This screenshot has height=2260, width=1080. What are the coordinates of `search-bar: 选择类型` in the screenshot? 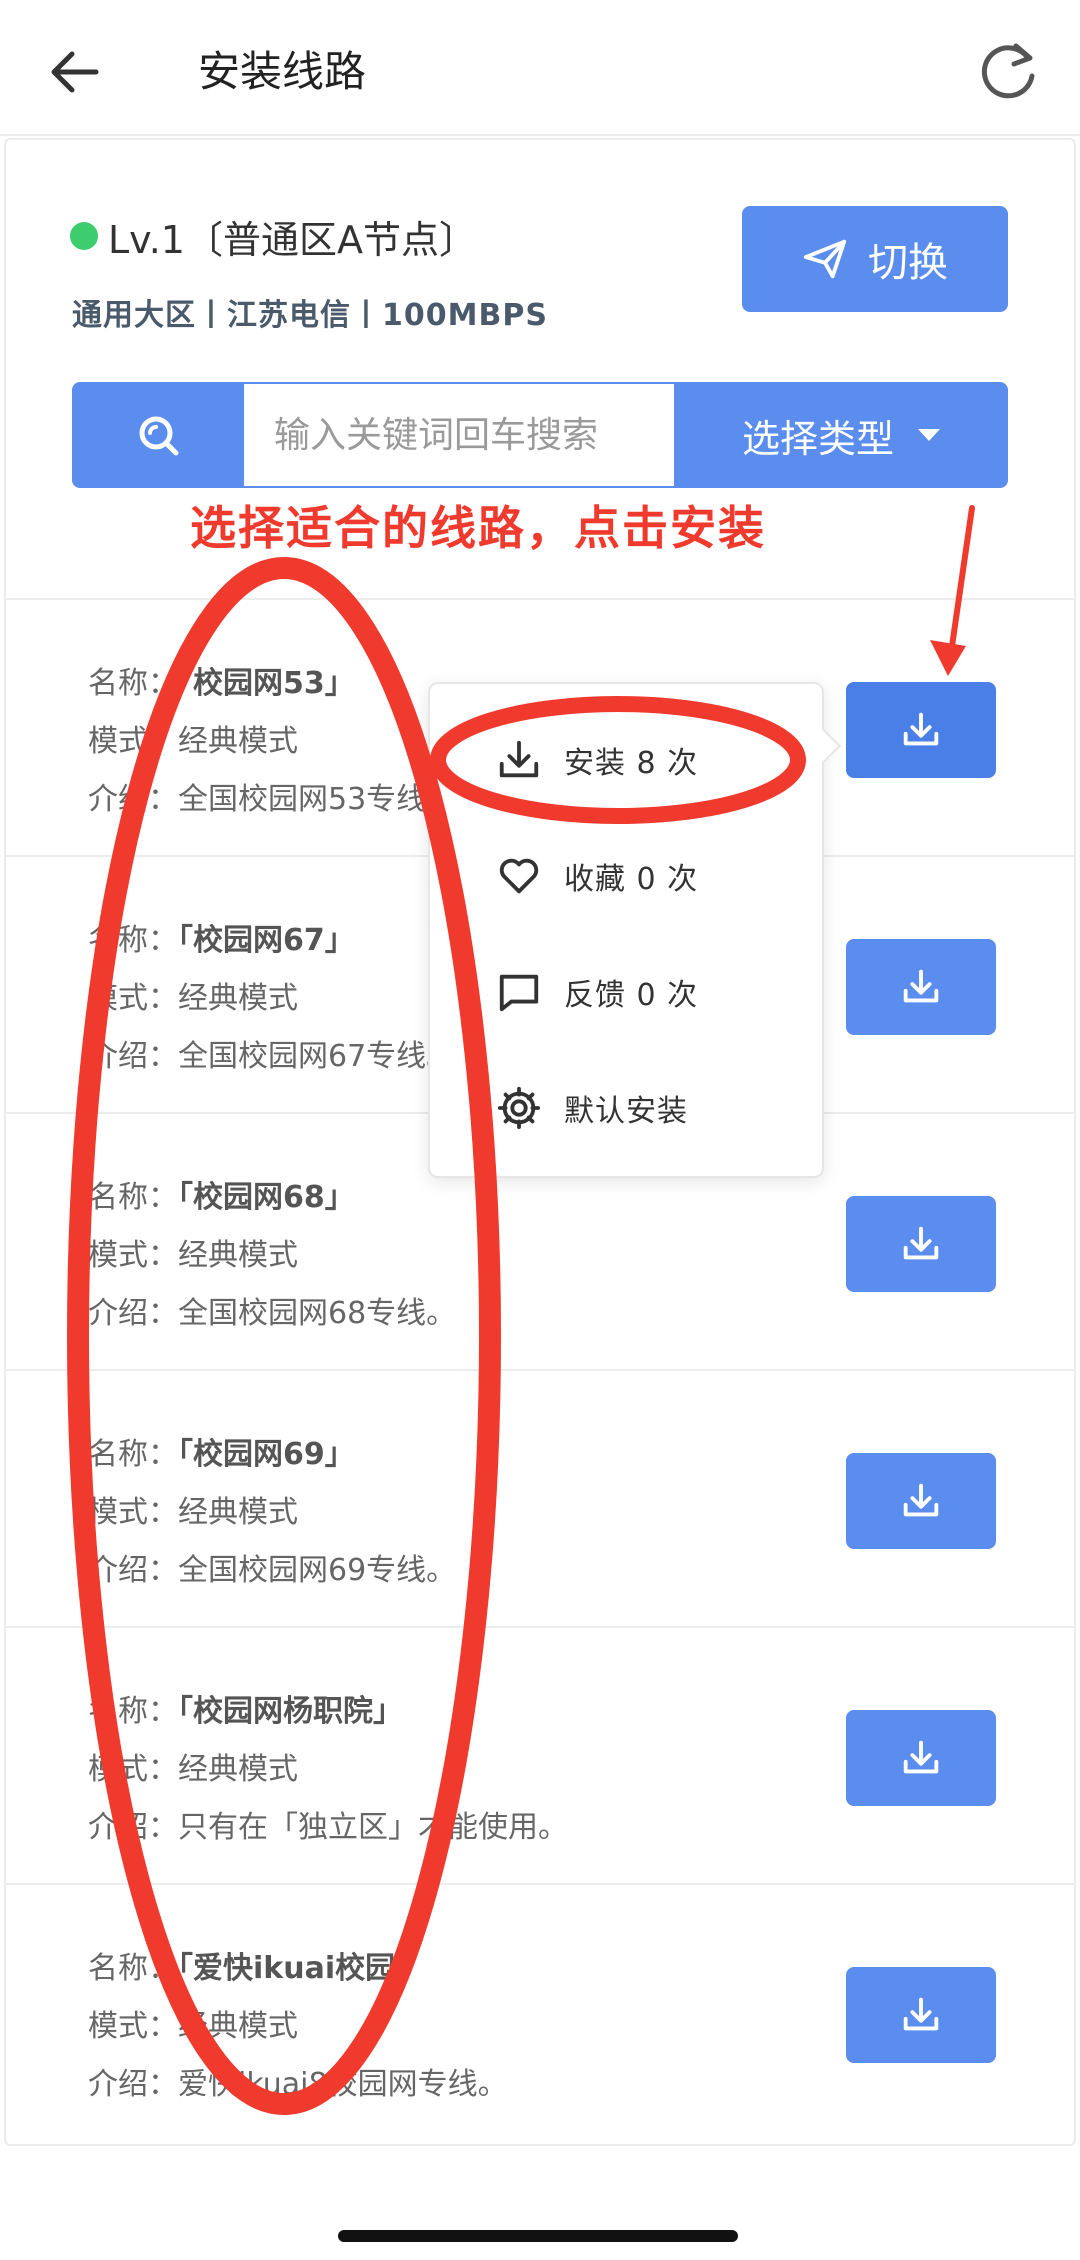 It's located at (540, 435).